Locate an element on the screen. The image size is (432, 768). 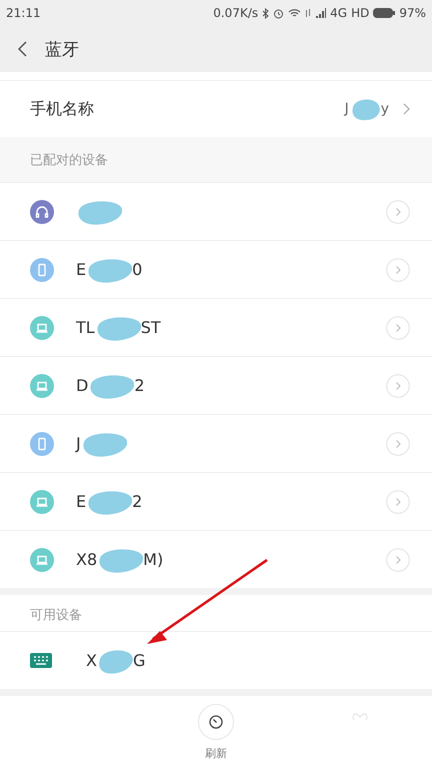
chevron-right-icon is located at coordinates (406, 109).